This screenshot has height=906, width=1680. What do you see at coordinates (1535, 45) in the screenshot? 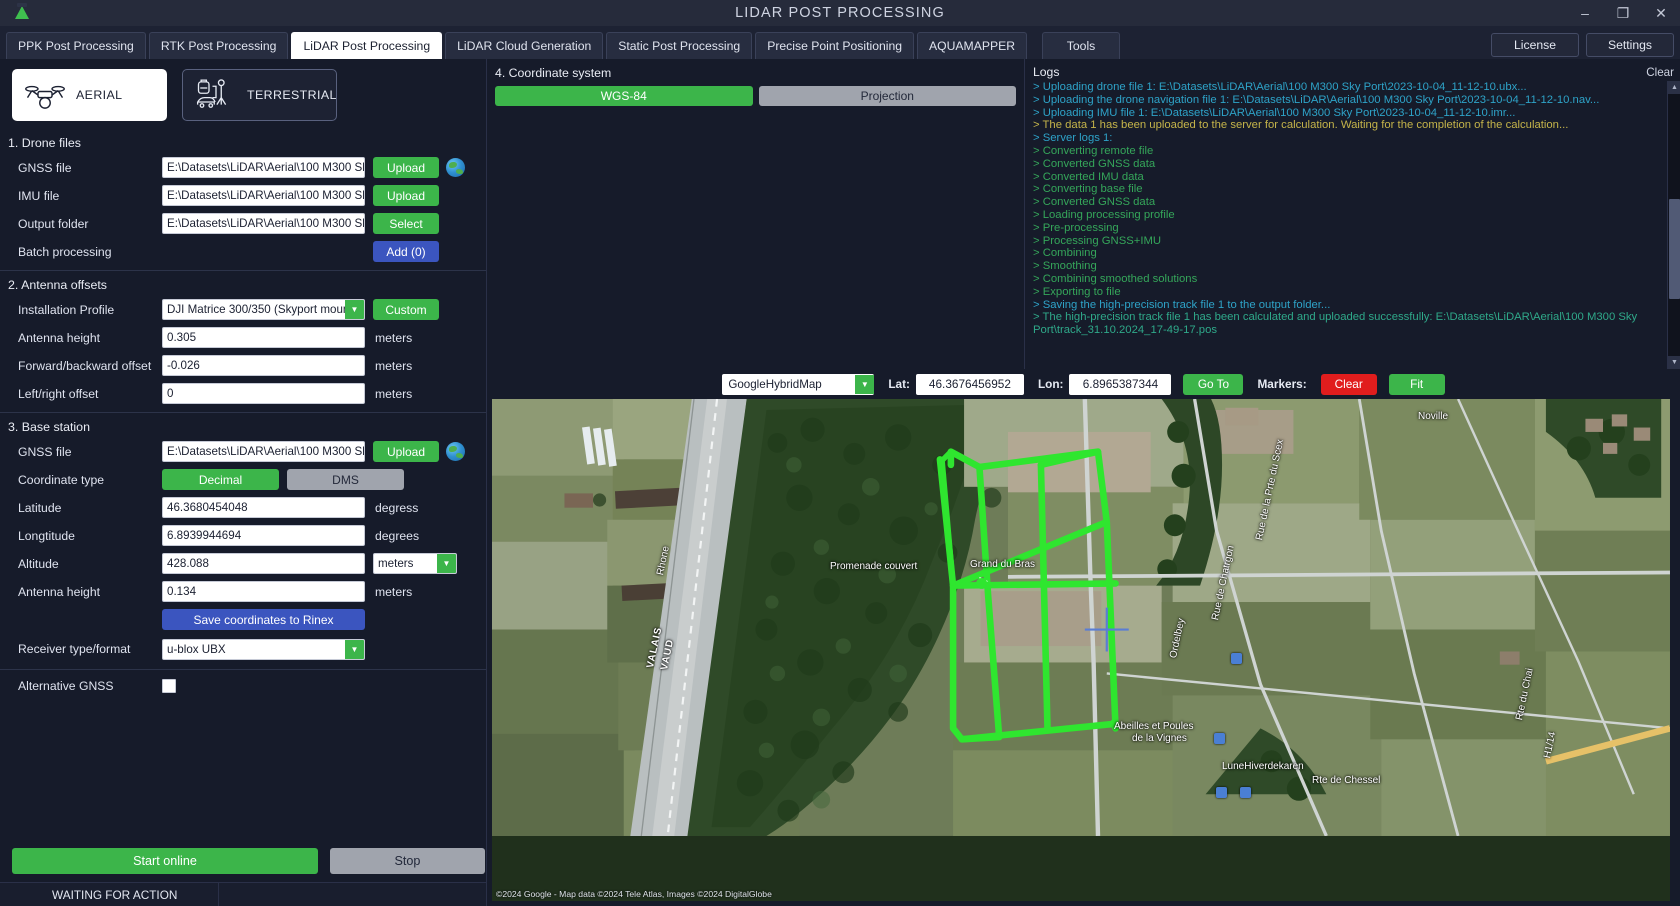
I see `license-button: License` at bounding box center [1535, 45].